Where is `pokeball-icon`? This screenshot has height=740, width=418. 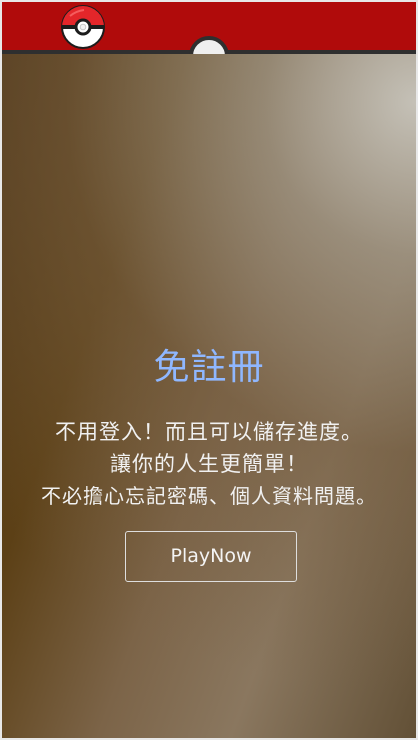
pokeball-icon is located at coordinates (83, 27).